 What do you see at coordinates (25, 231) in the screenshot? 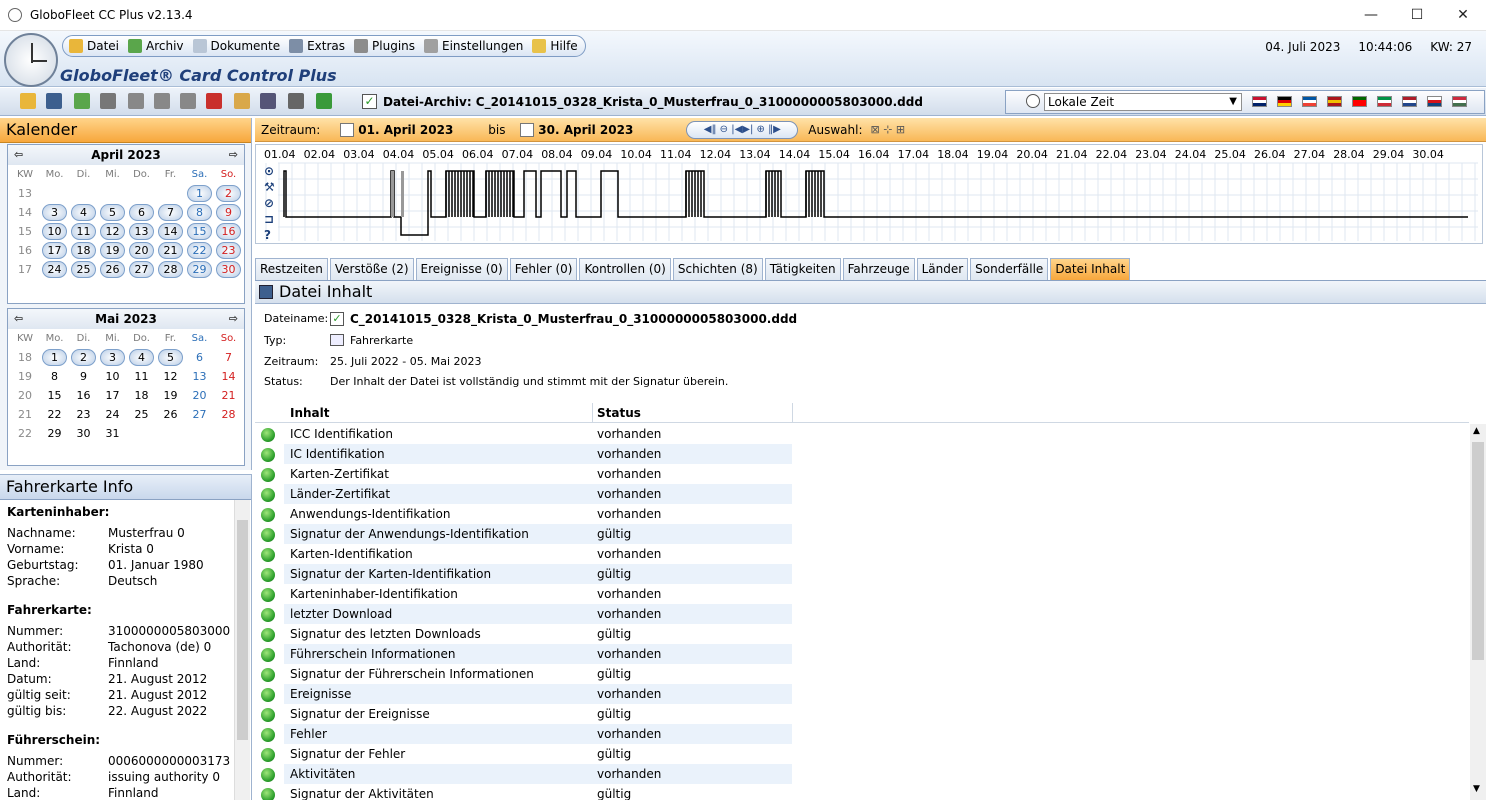
I see `week-number: 15` at bounding box center [25, 231].